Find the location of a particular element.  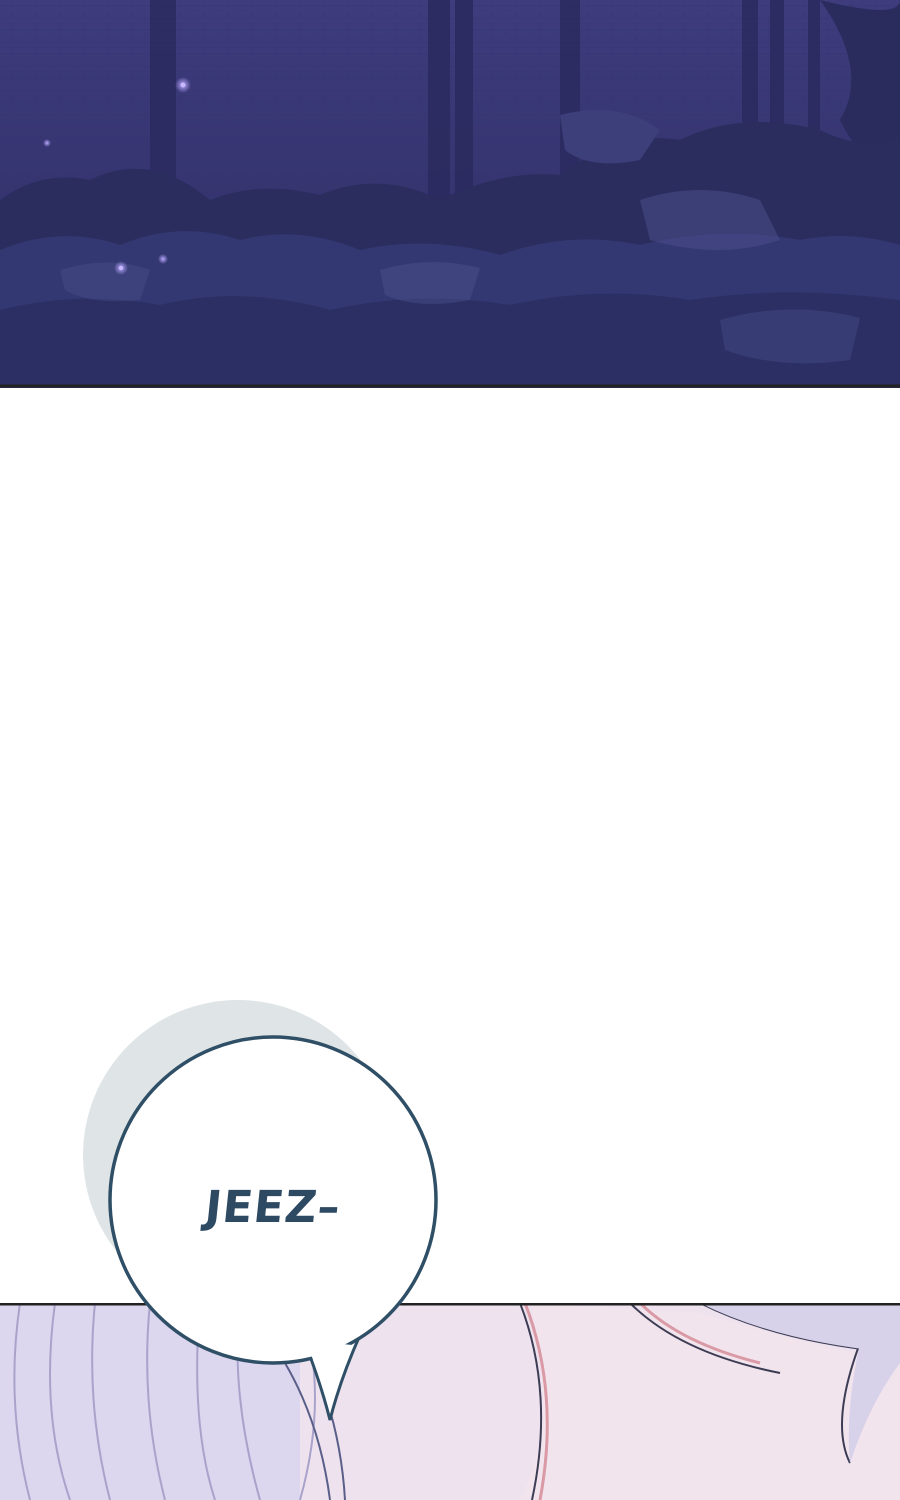

hair-strands-icon is located at coordinates (450, 1401).